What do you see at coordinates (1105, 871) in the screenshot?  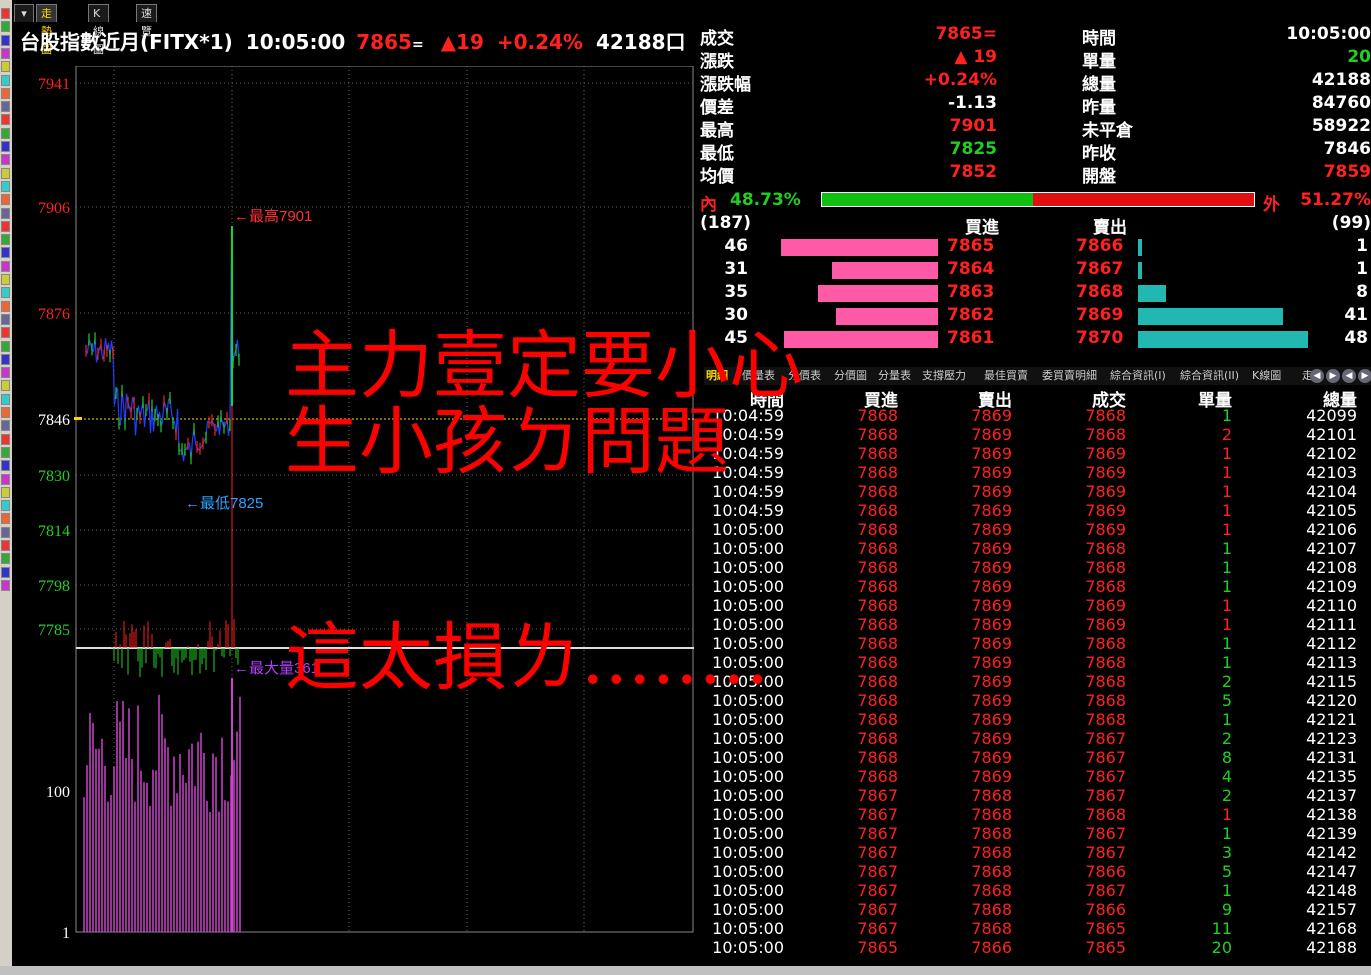 I see `tick-cell: 7866` at bounding box center [1105, 871].